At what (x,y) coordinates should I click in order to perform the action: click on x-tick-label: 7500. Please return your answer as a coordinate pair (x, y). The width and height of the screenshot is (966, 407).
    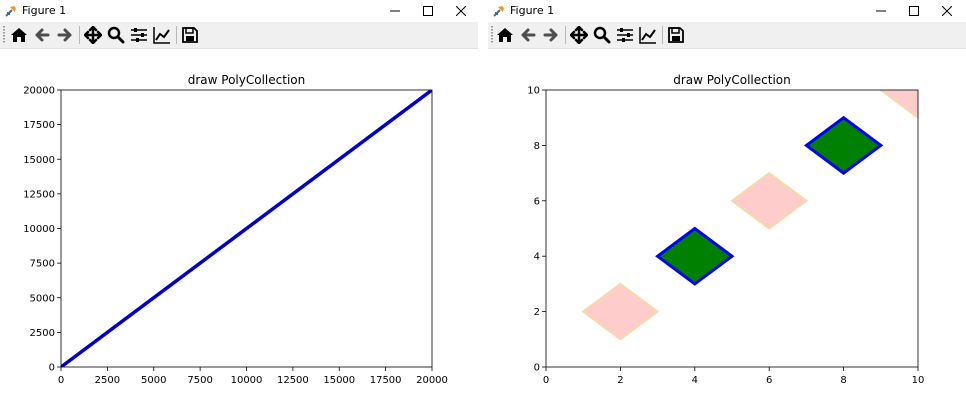
    Looking at the image, I should click on (199, 380).